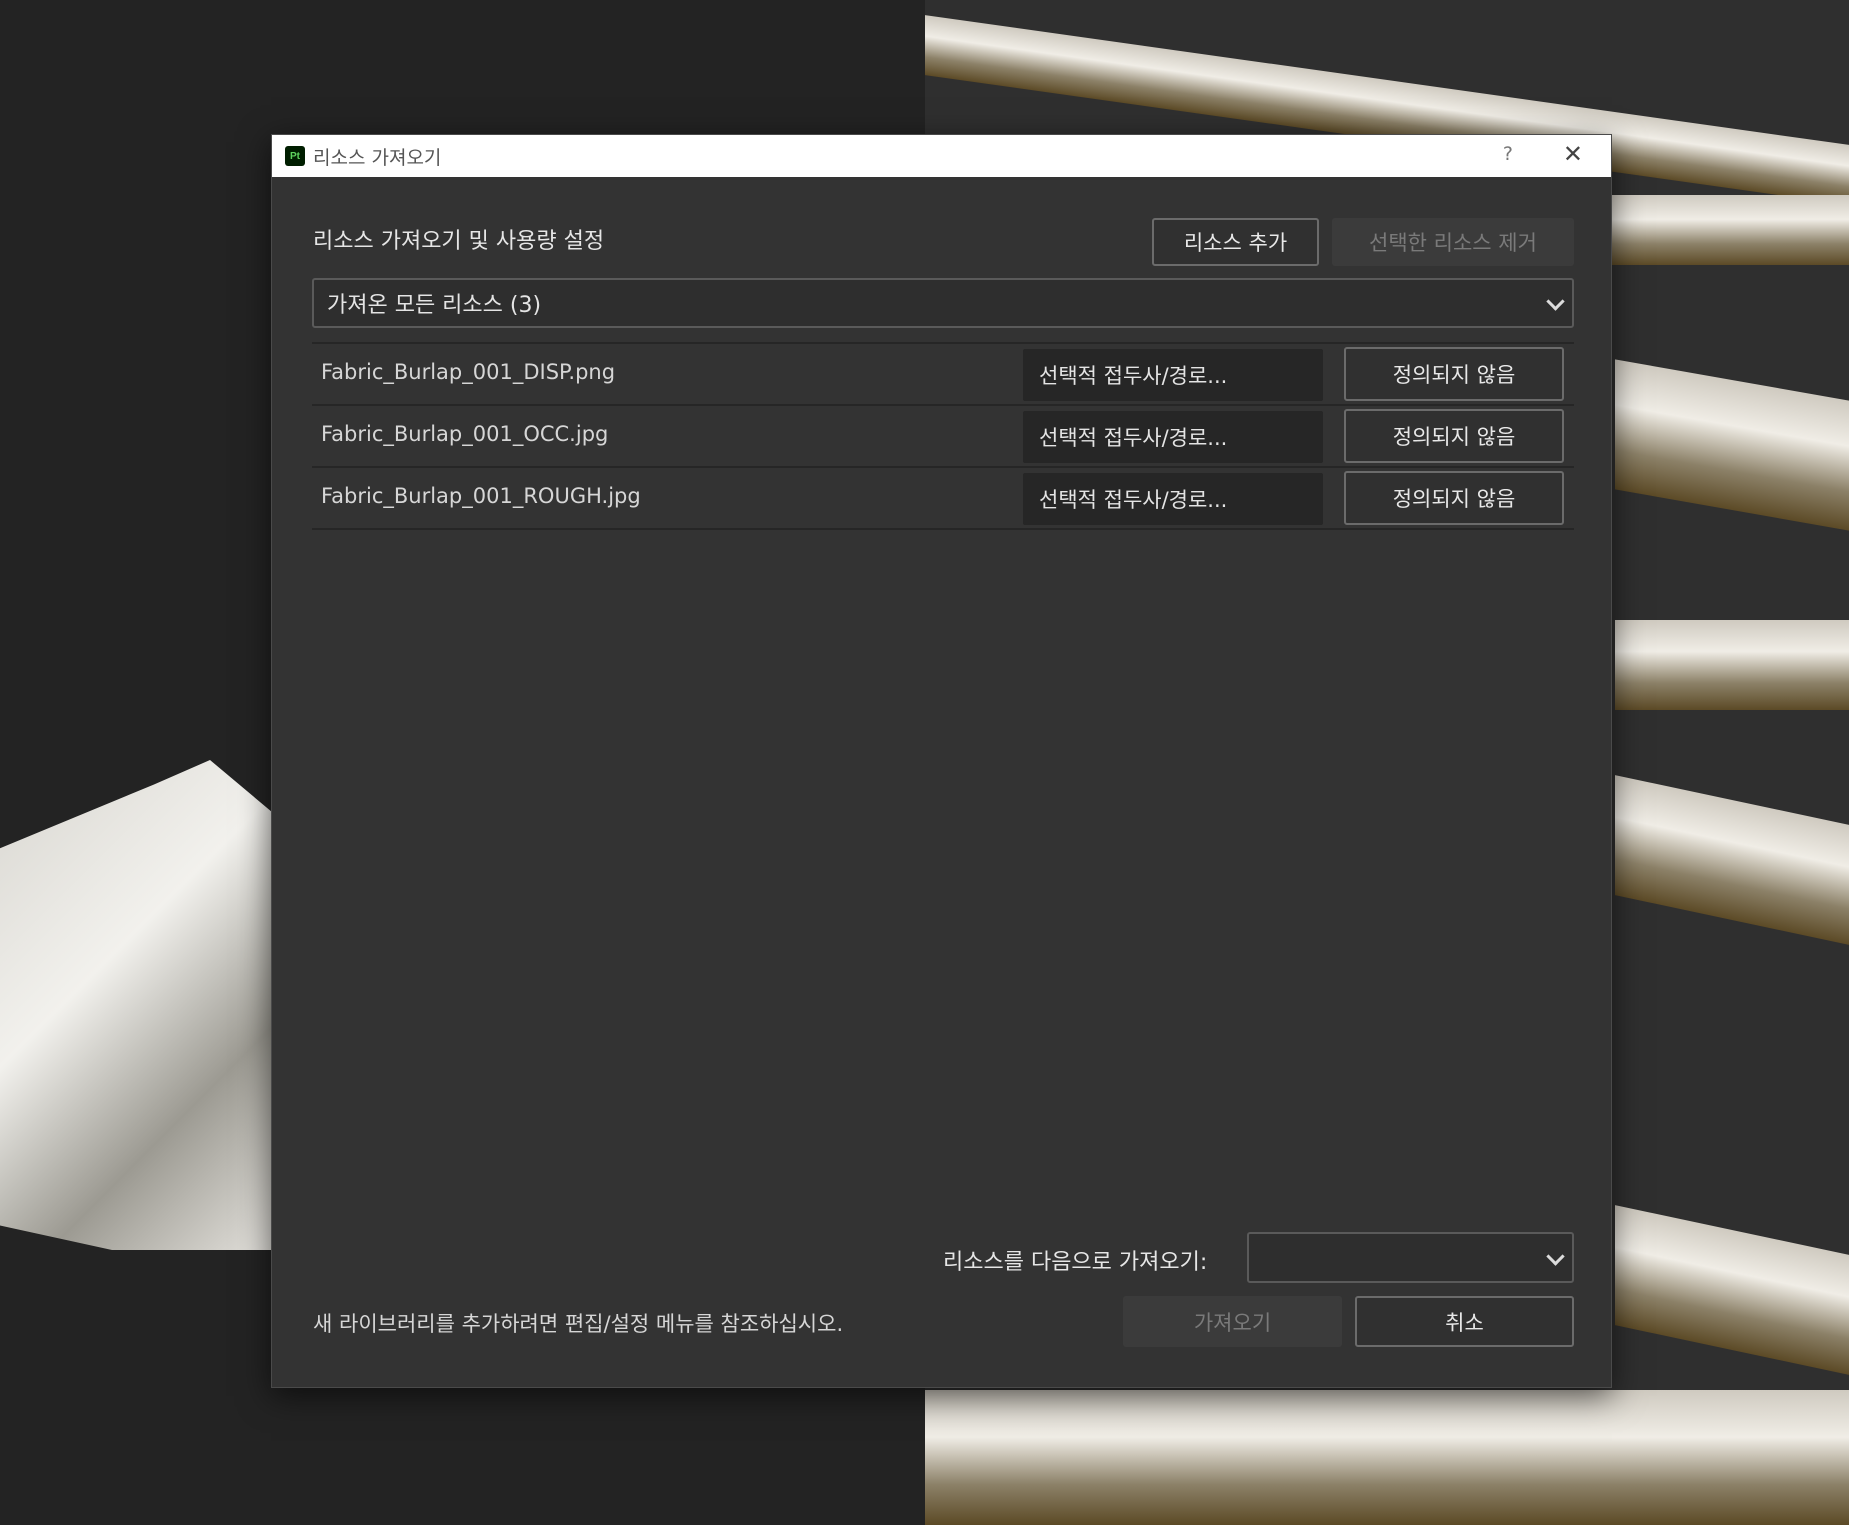 Image resolution: width=1849 pixels, height=1525 pixels. Describe the element at coordinates (1464, 1321) in the screenshot. I see `cancel-button: 취소` at that location.